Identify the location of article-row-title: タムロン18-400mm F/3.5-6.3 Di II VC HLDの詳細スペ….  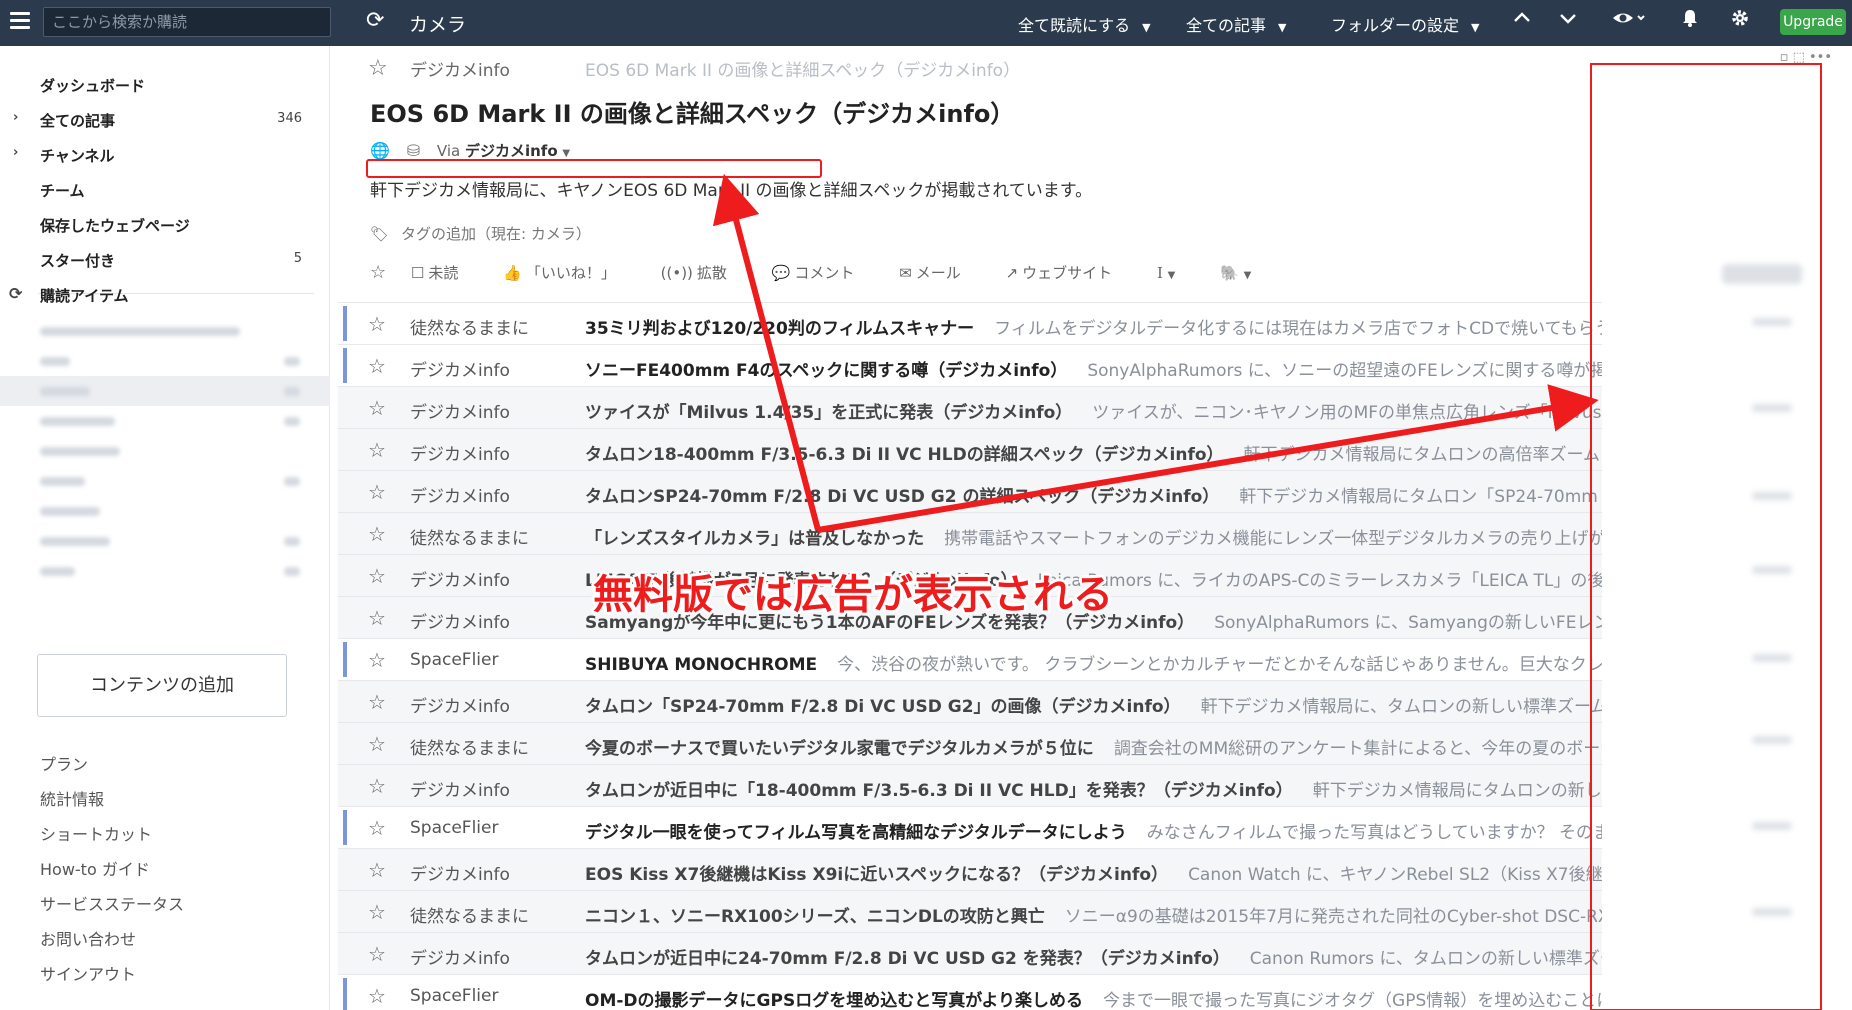
(904, 455).